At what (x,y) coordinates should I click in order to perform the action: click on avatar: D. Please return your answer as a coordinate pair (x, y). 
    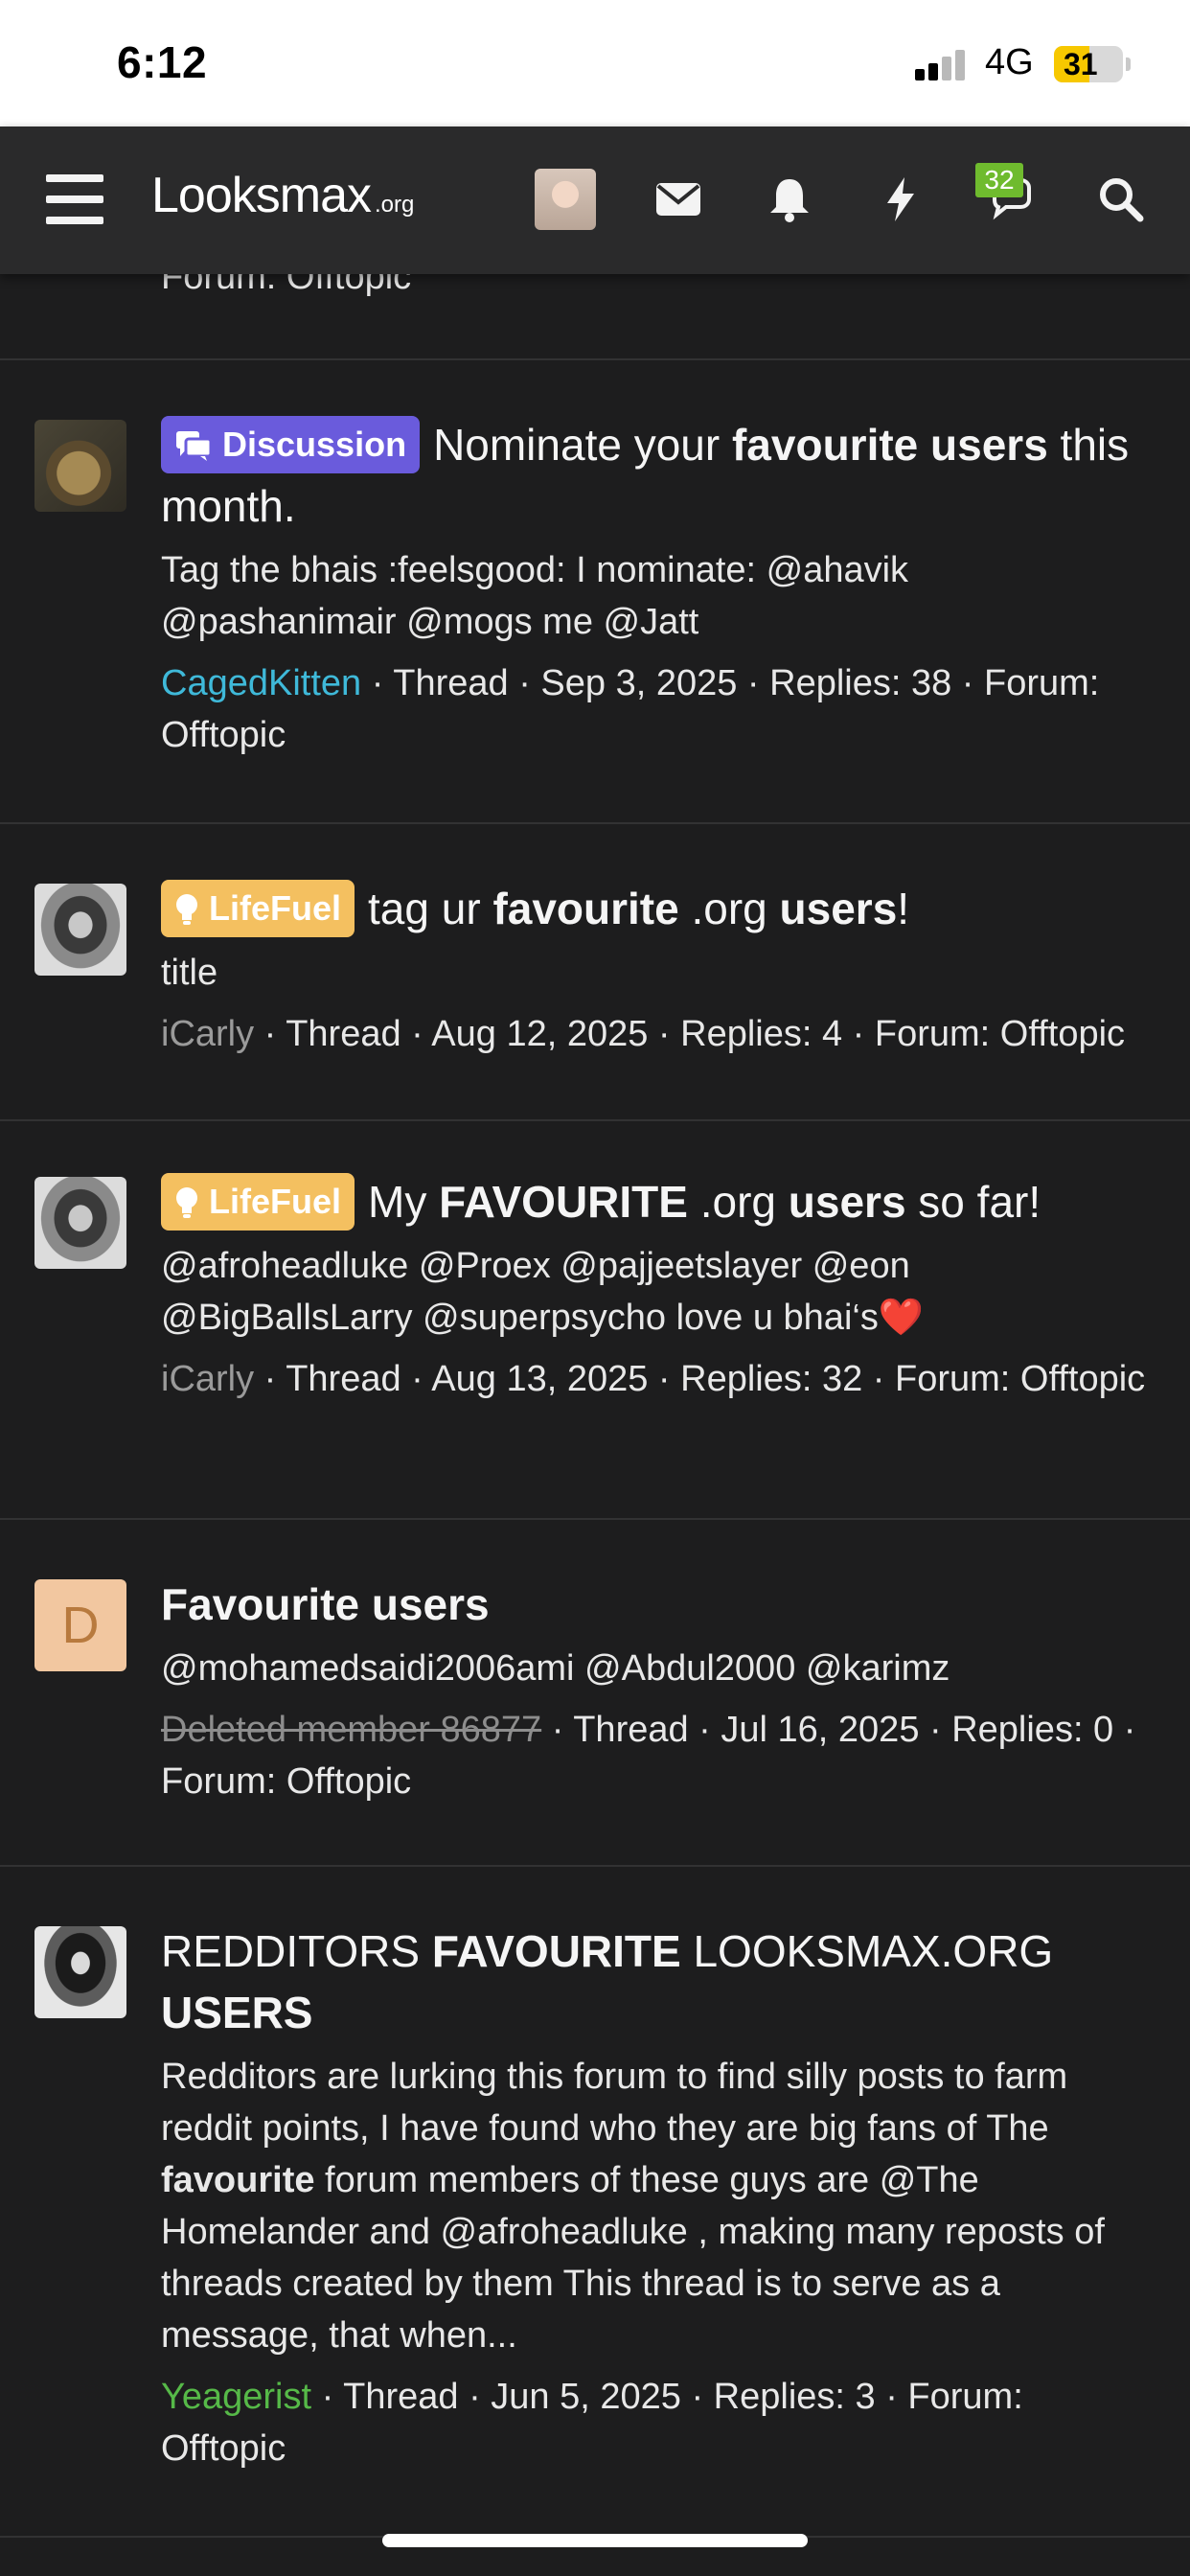
    Looking at the image, I should click on (80, 1625).